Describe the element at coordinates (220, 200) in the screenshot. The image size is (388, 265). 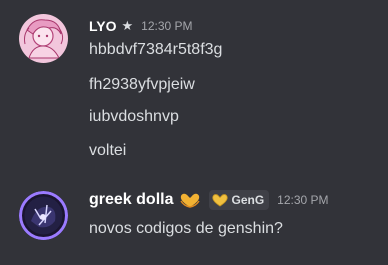
I see `gold-heart-icon` at that location.